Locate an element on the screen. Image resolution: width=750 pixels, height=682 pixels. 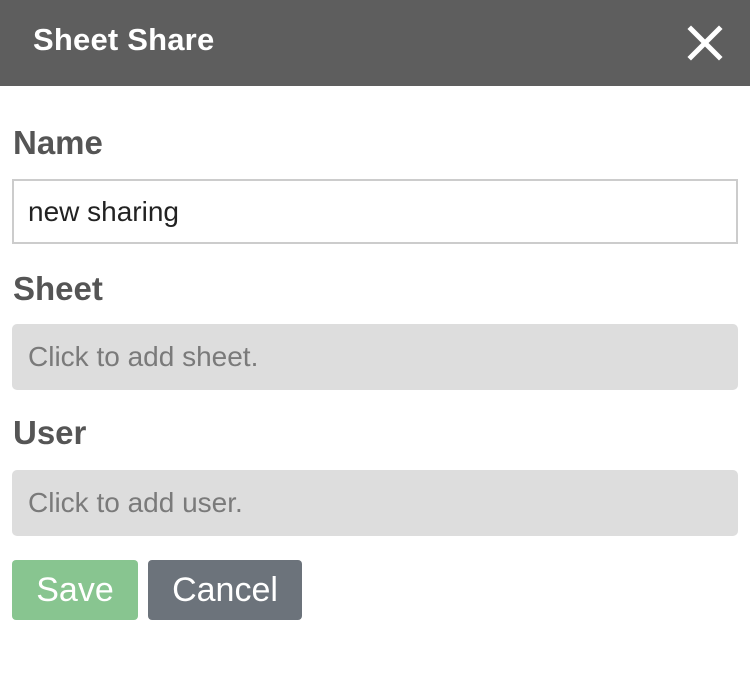
dialog-title: Sheet Share is located at coordinates (124, 39).